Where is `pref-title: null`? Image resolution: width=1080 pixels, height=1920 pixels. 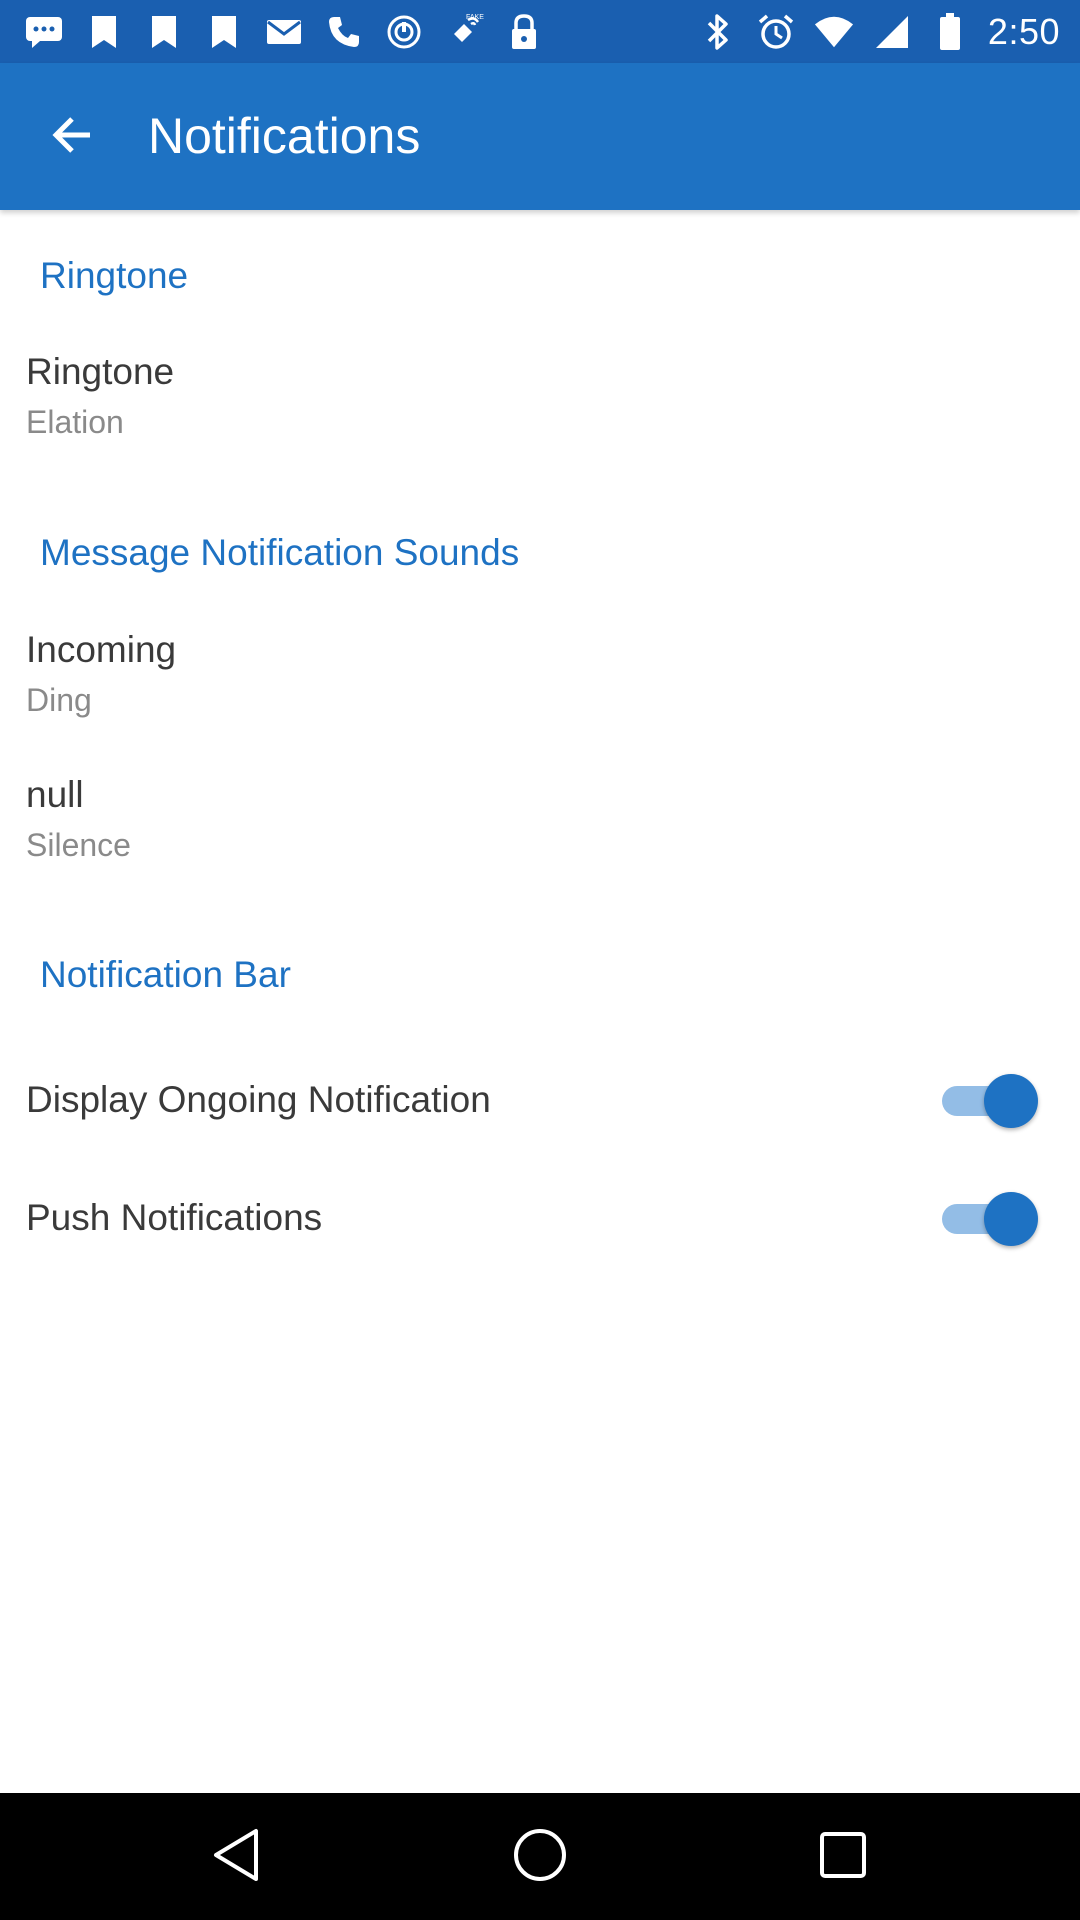 pref-title: null is located at coordinates (55, 794).